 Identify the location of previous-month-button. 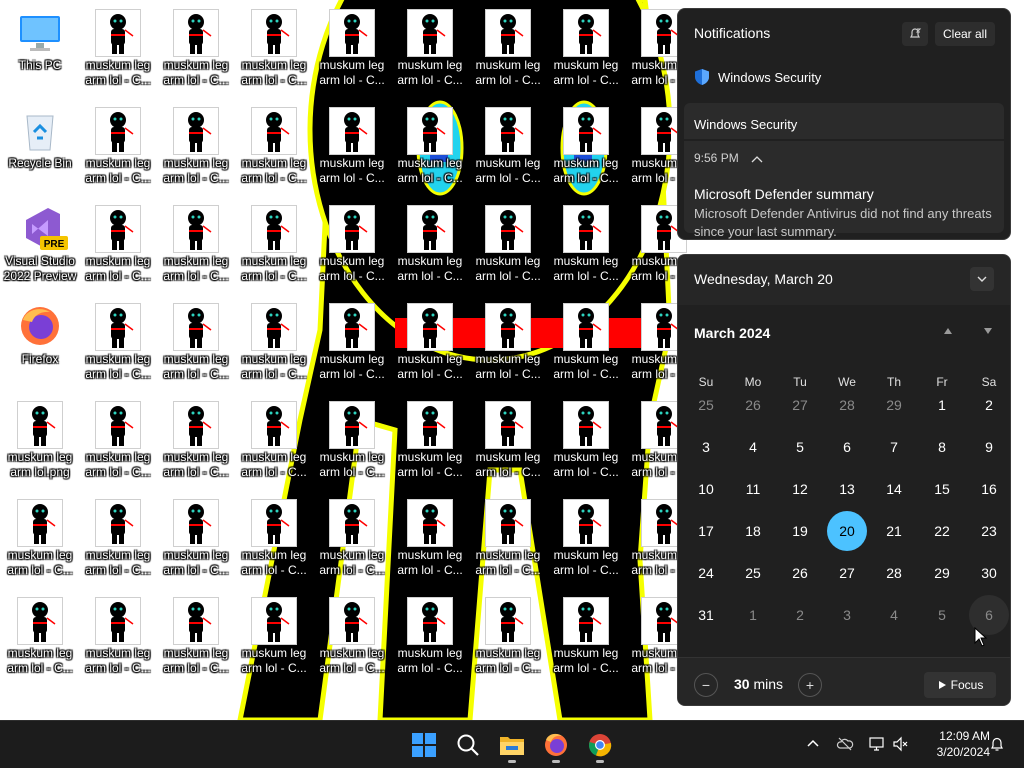
(948, 332).